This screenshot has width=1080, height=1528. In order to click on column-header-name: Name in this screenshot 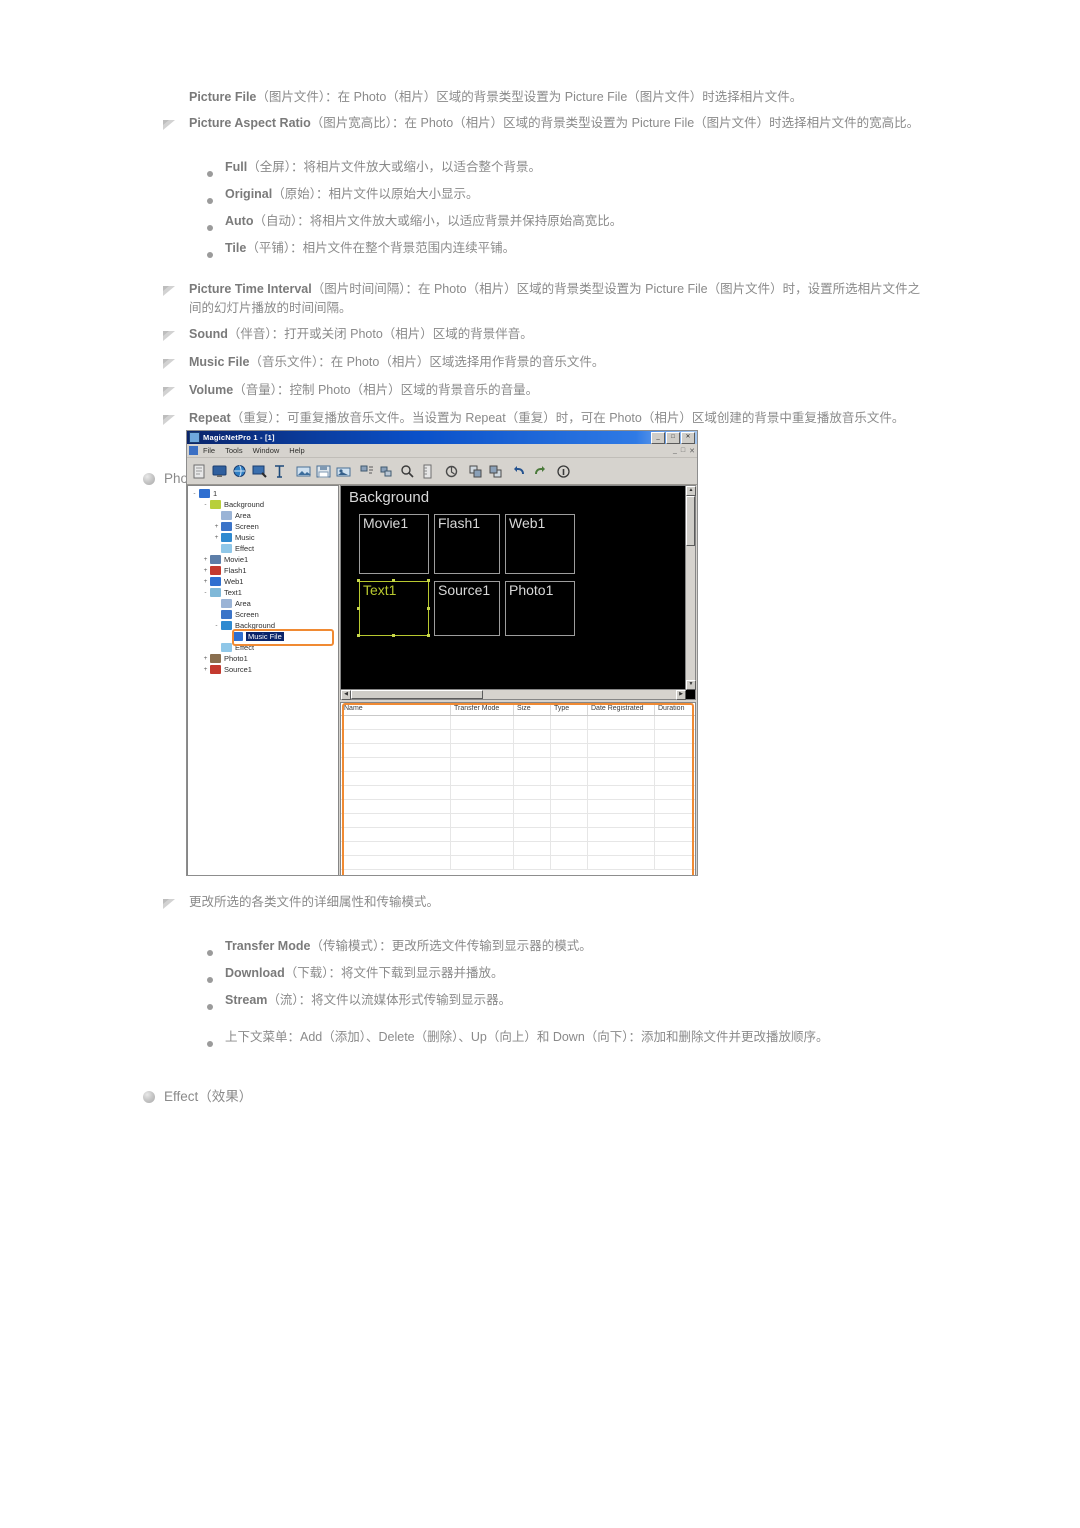, I will do `click(396, 709)`.